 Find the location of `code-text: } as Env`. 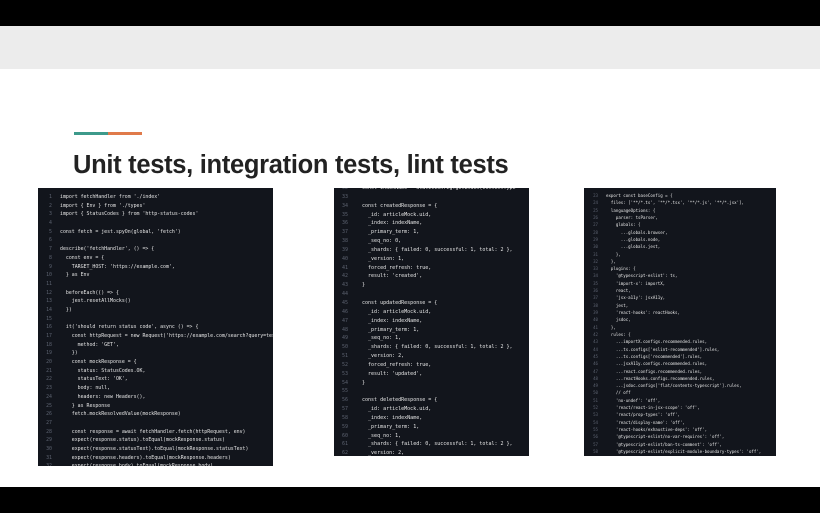

code-text: } as Env is located at coordinates (75, 275).